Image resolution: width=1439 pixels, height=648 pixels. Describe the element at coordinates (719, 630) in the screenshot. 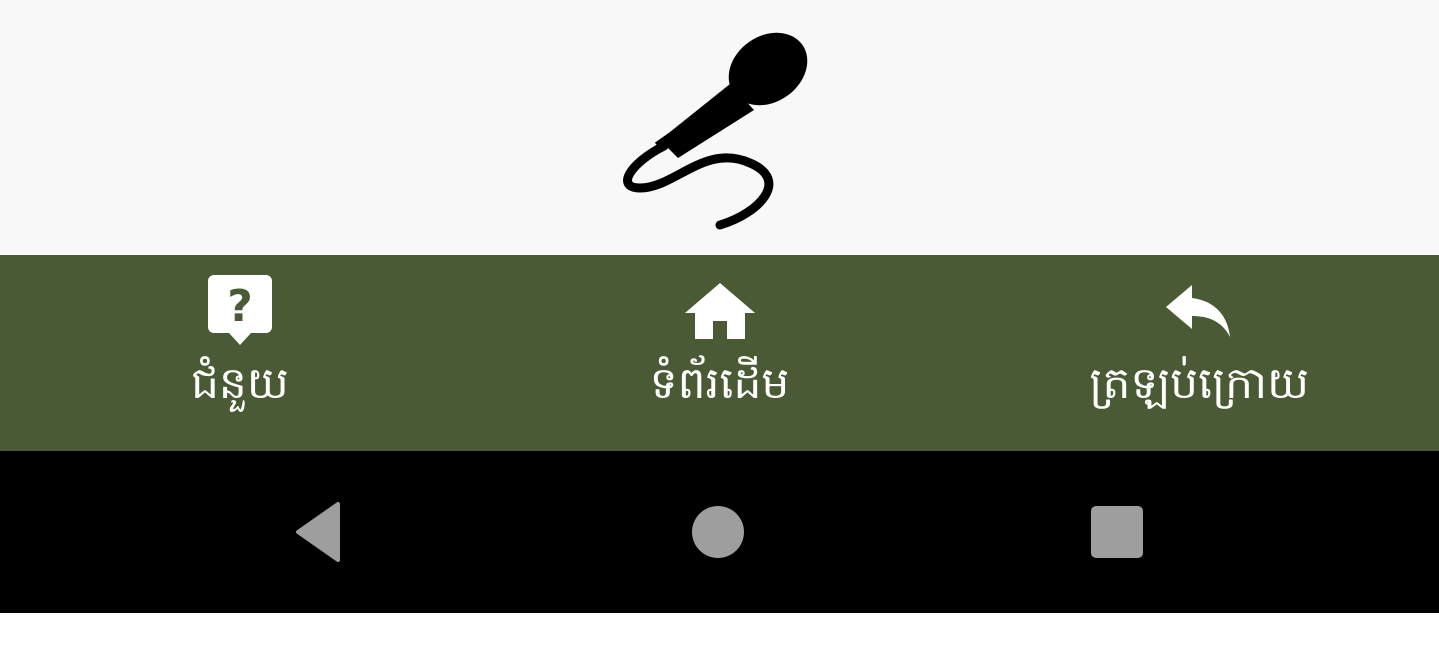

I see `bottom-blank-area` at that location.